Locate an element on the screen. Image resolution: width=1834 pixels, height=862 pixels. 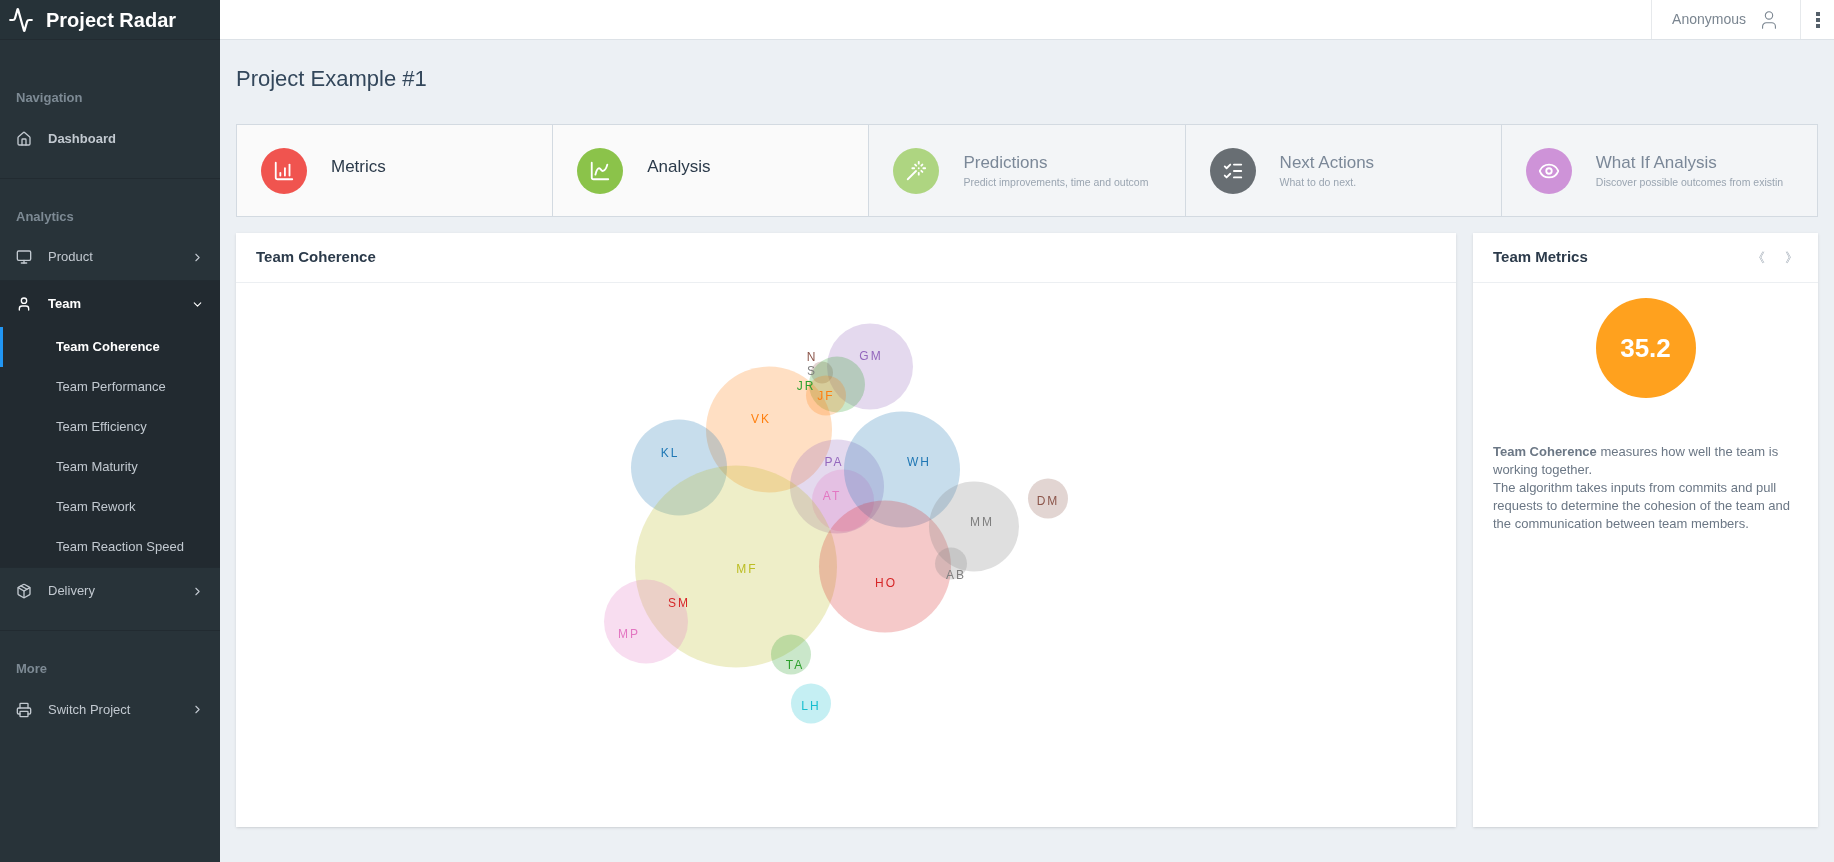
nav-label: Dashboard is located at coordinates (82, 138).